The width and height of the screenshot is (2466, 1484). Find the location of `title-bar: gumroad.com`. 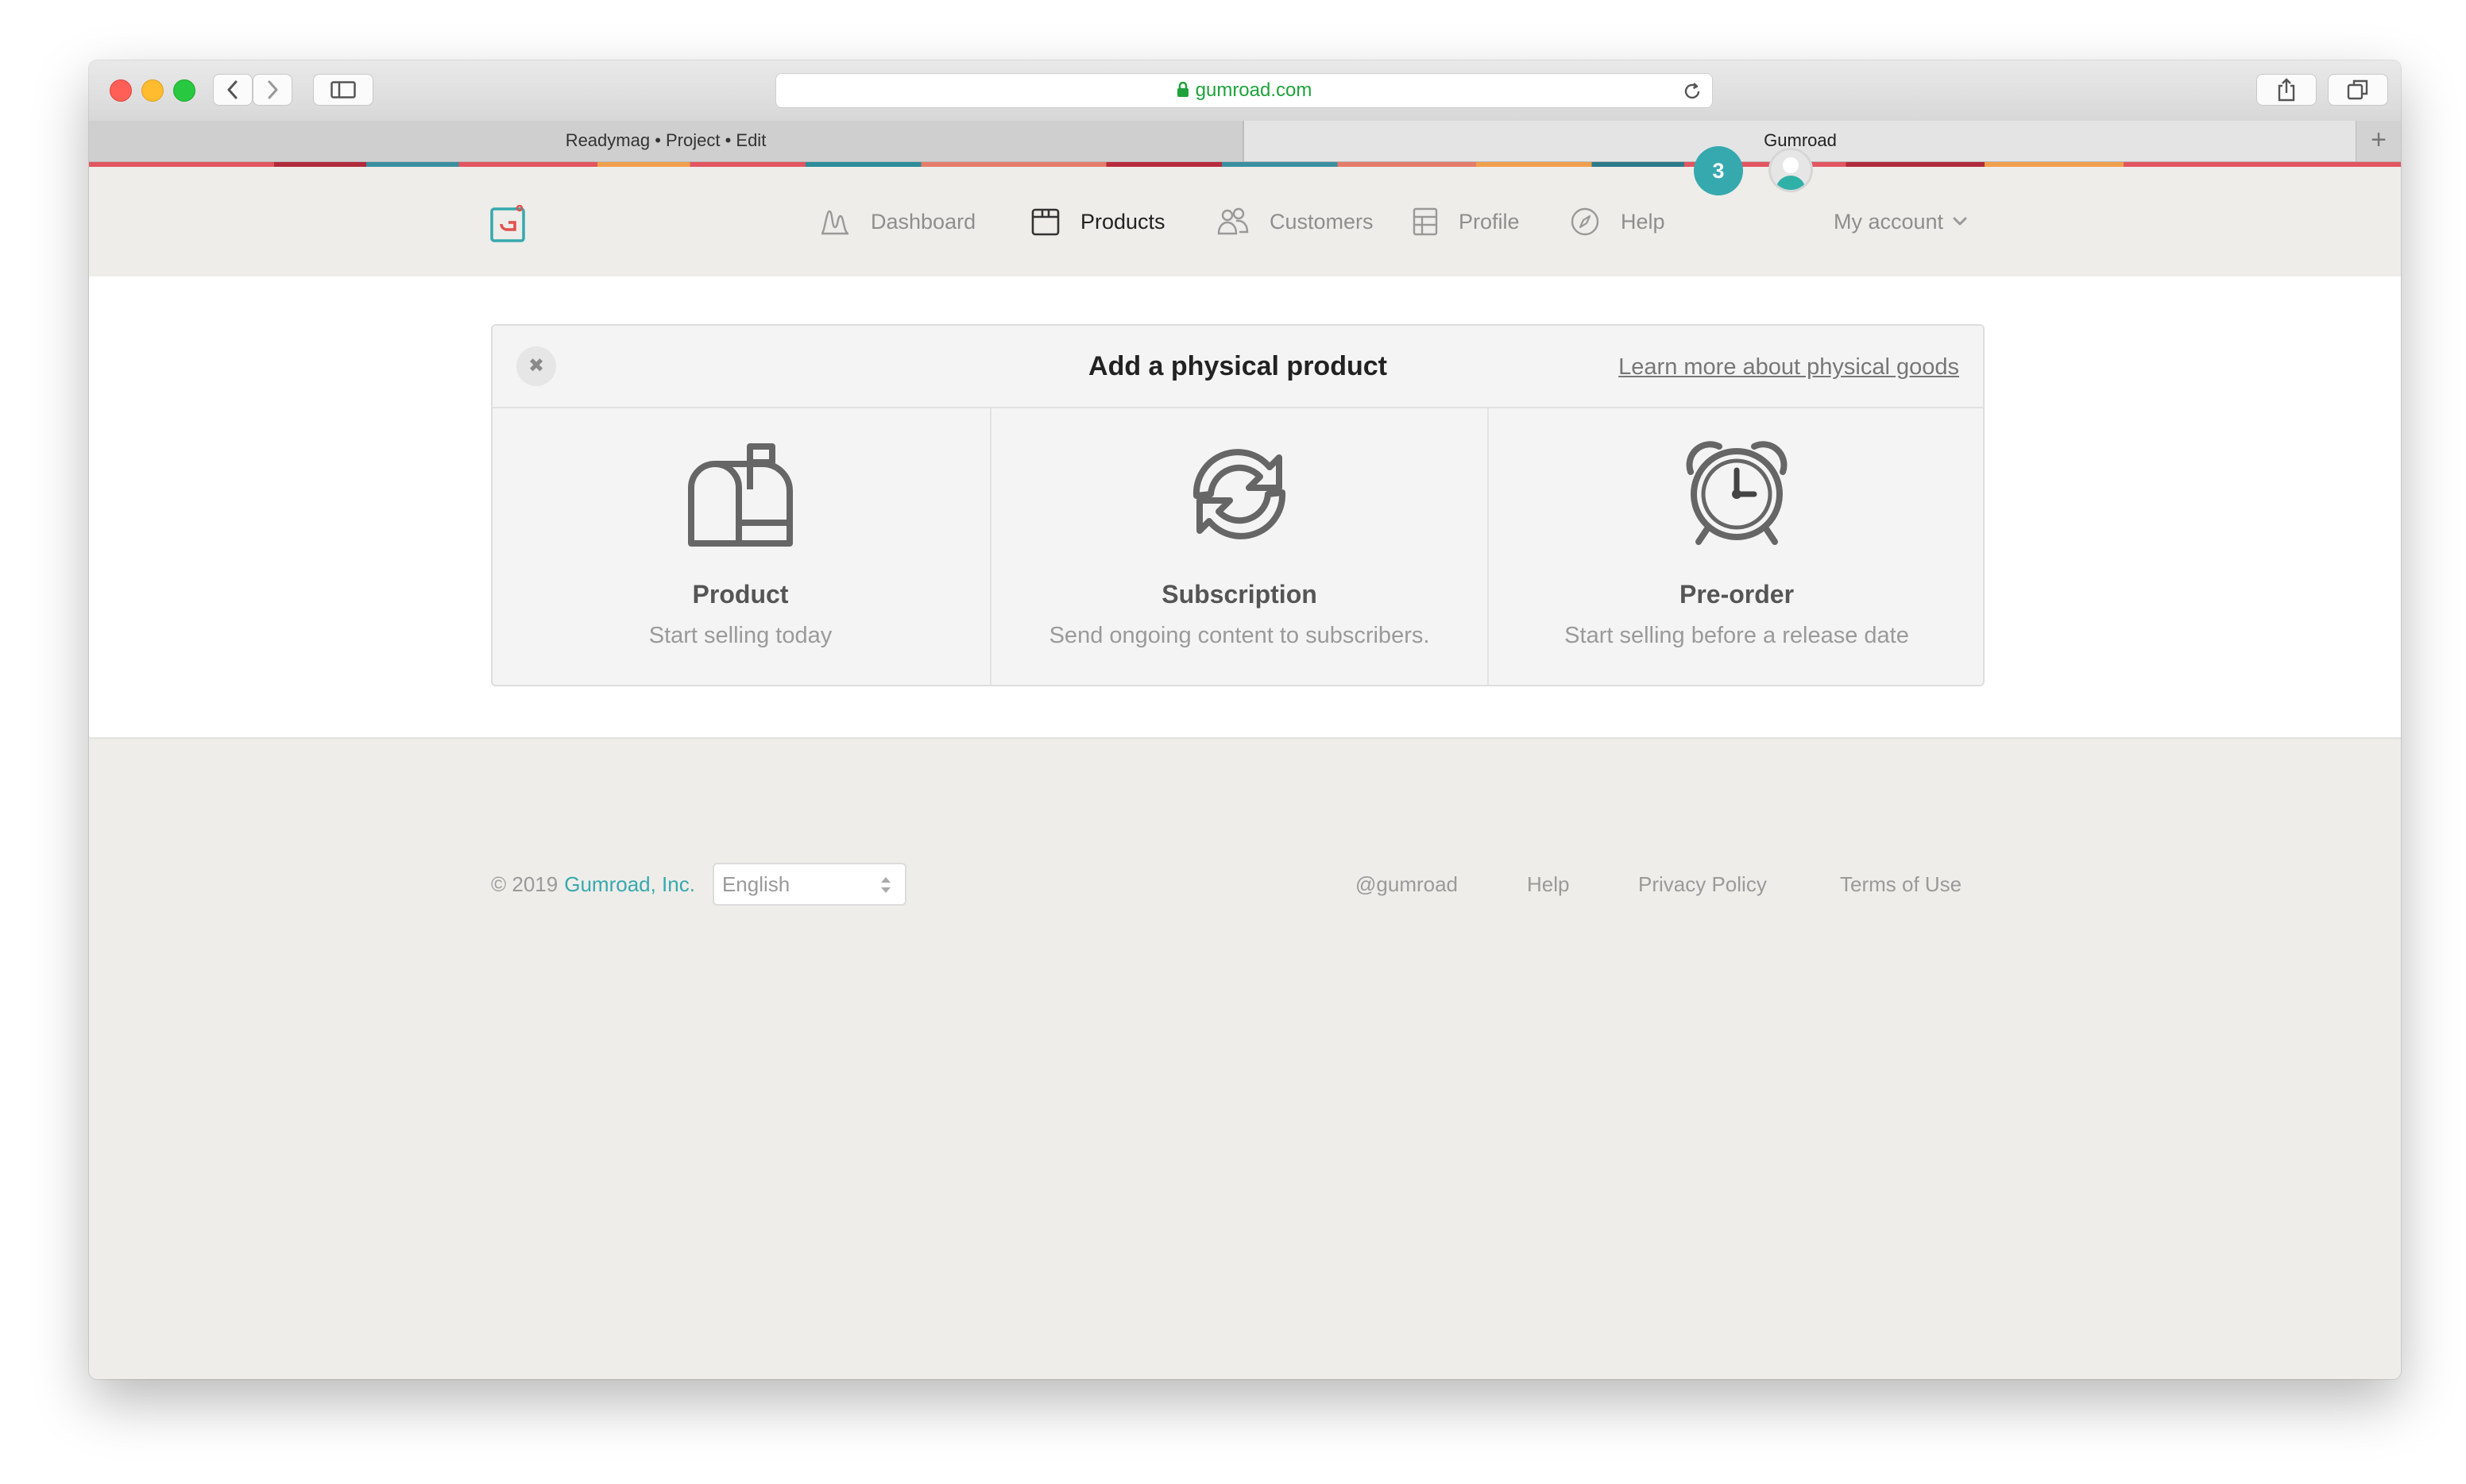

title-bar: gumroad.com is located at coordinates (1245, 91).